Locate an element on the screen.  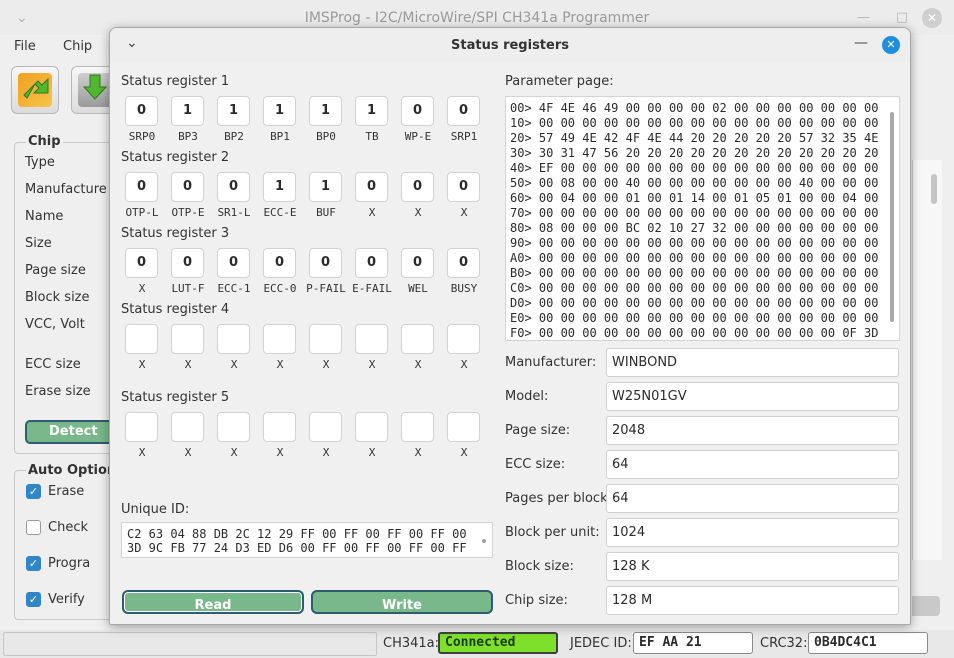
hex-editor-scrollbar is located at coordinates (934, 189).